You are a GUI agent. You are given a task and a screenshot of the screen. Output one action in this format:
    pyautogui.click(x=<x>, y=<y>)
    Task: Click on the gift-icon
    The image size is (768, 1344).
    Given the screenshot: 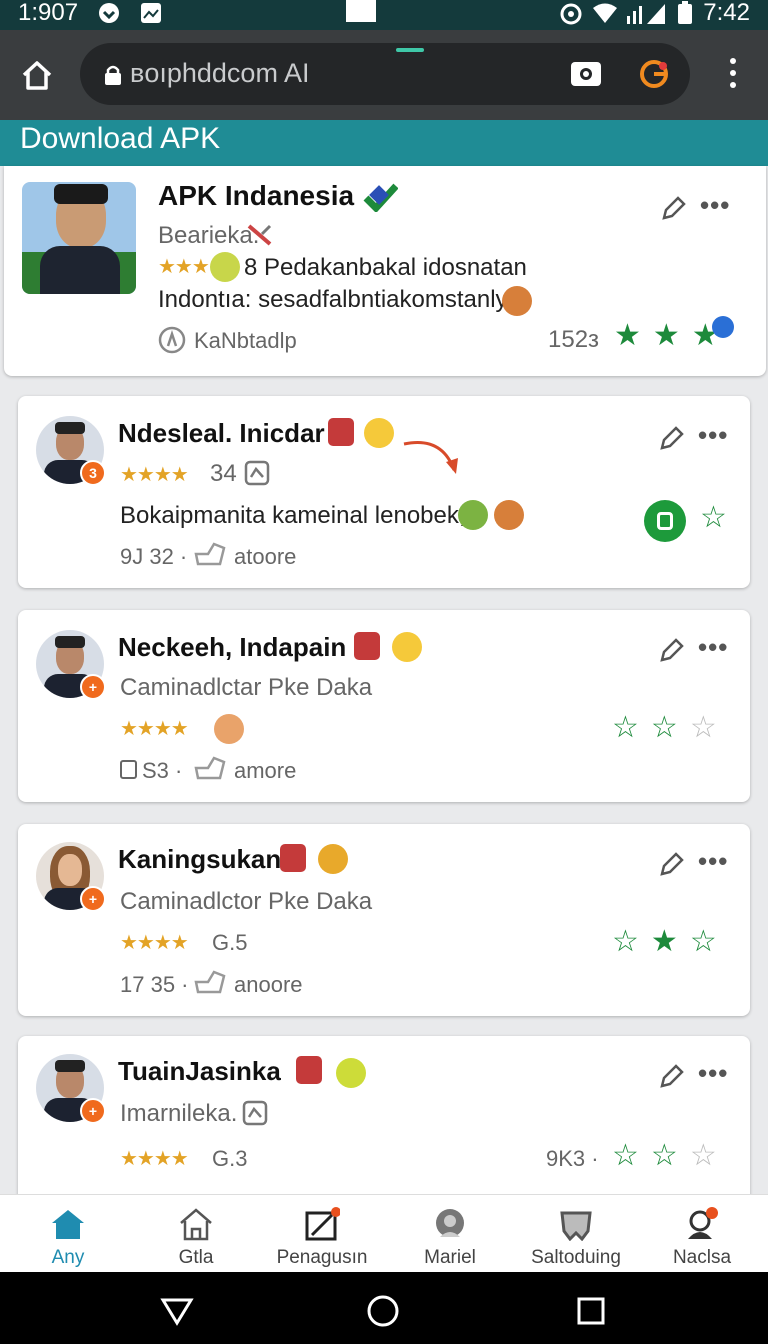 What is the action you would take?
    pyautogui.click(x=473, y=515)
    